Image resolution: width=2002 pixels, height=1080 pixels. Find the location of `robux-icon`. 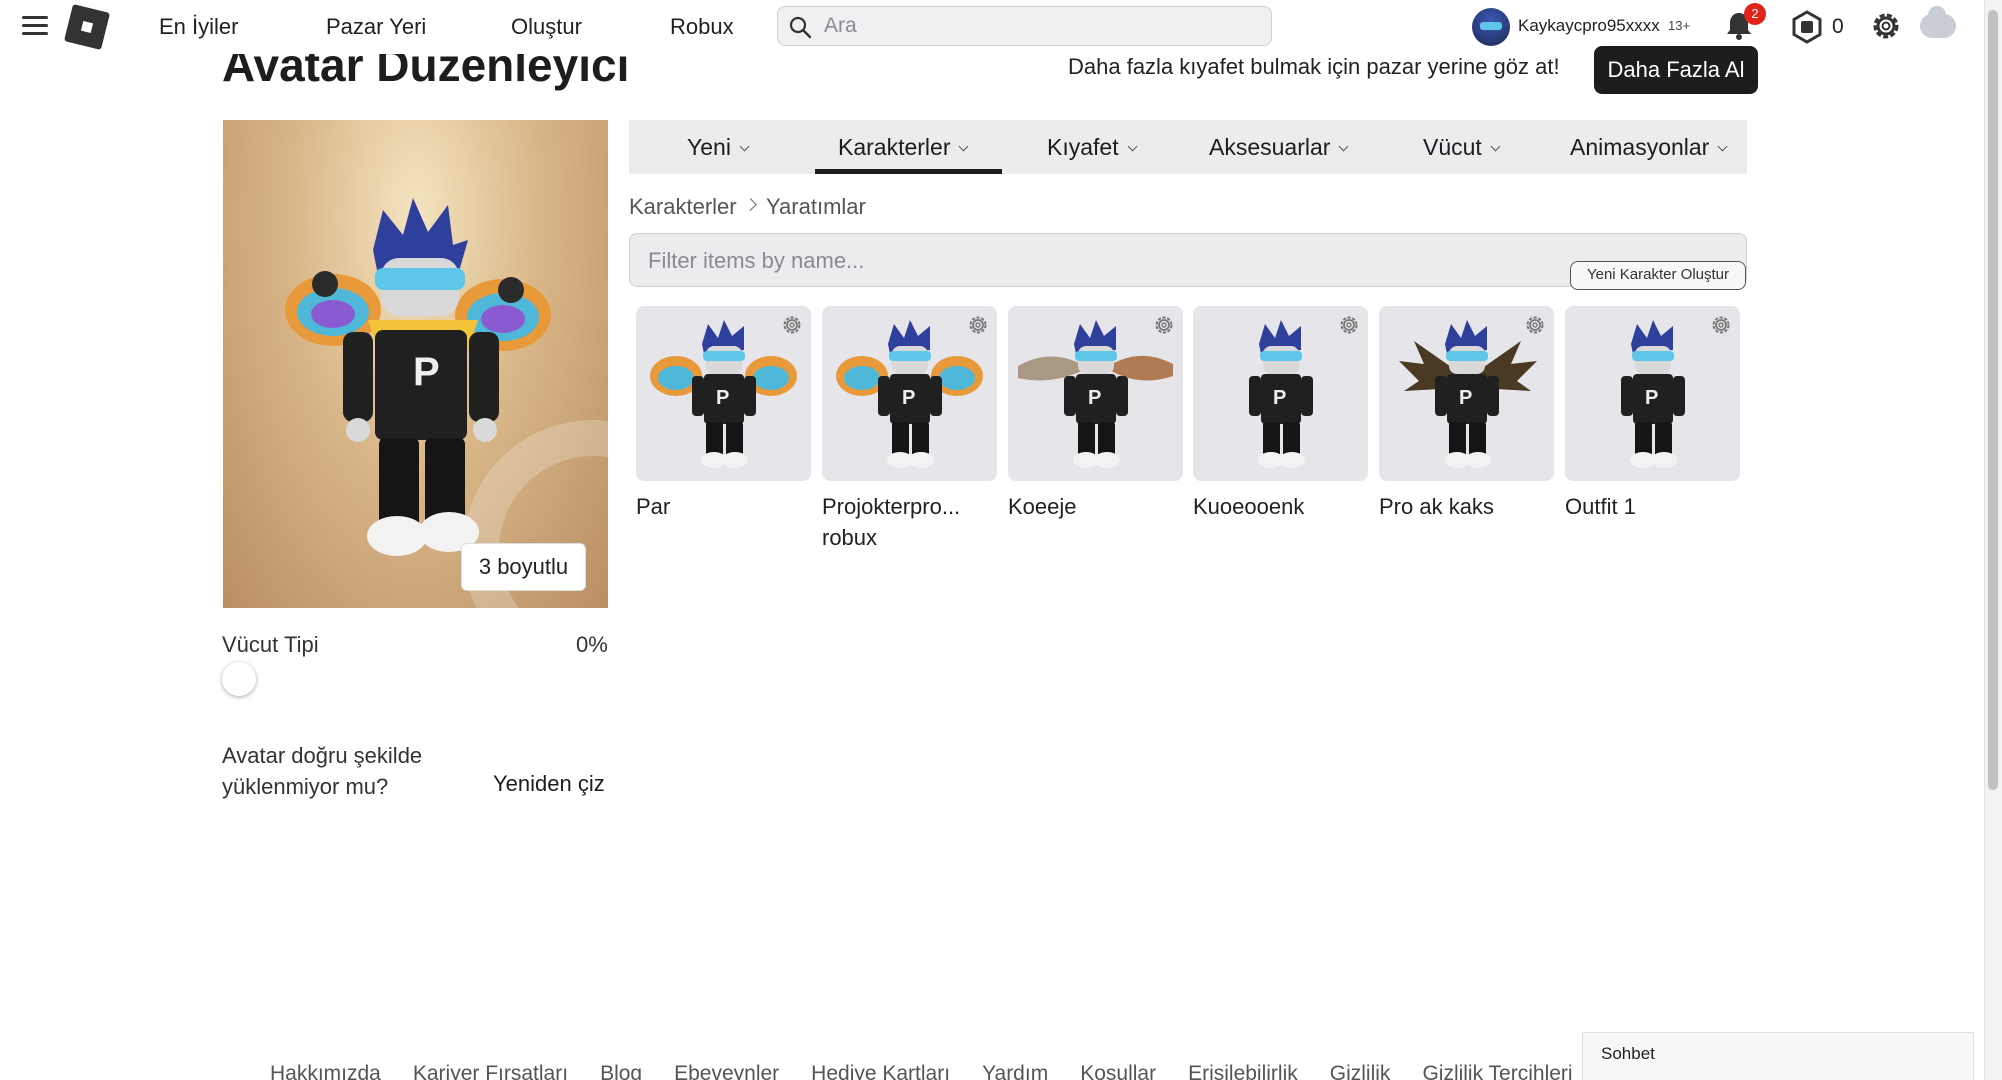

robux-icon is located at coordinates (1807, 27).